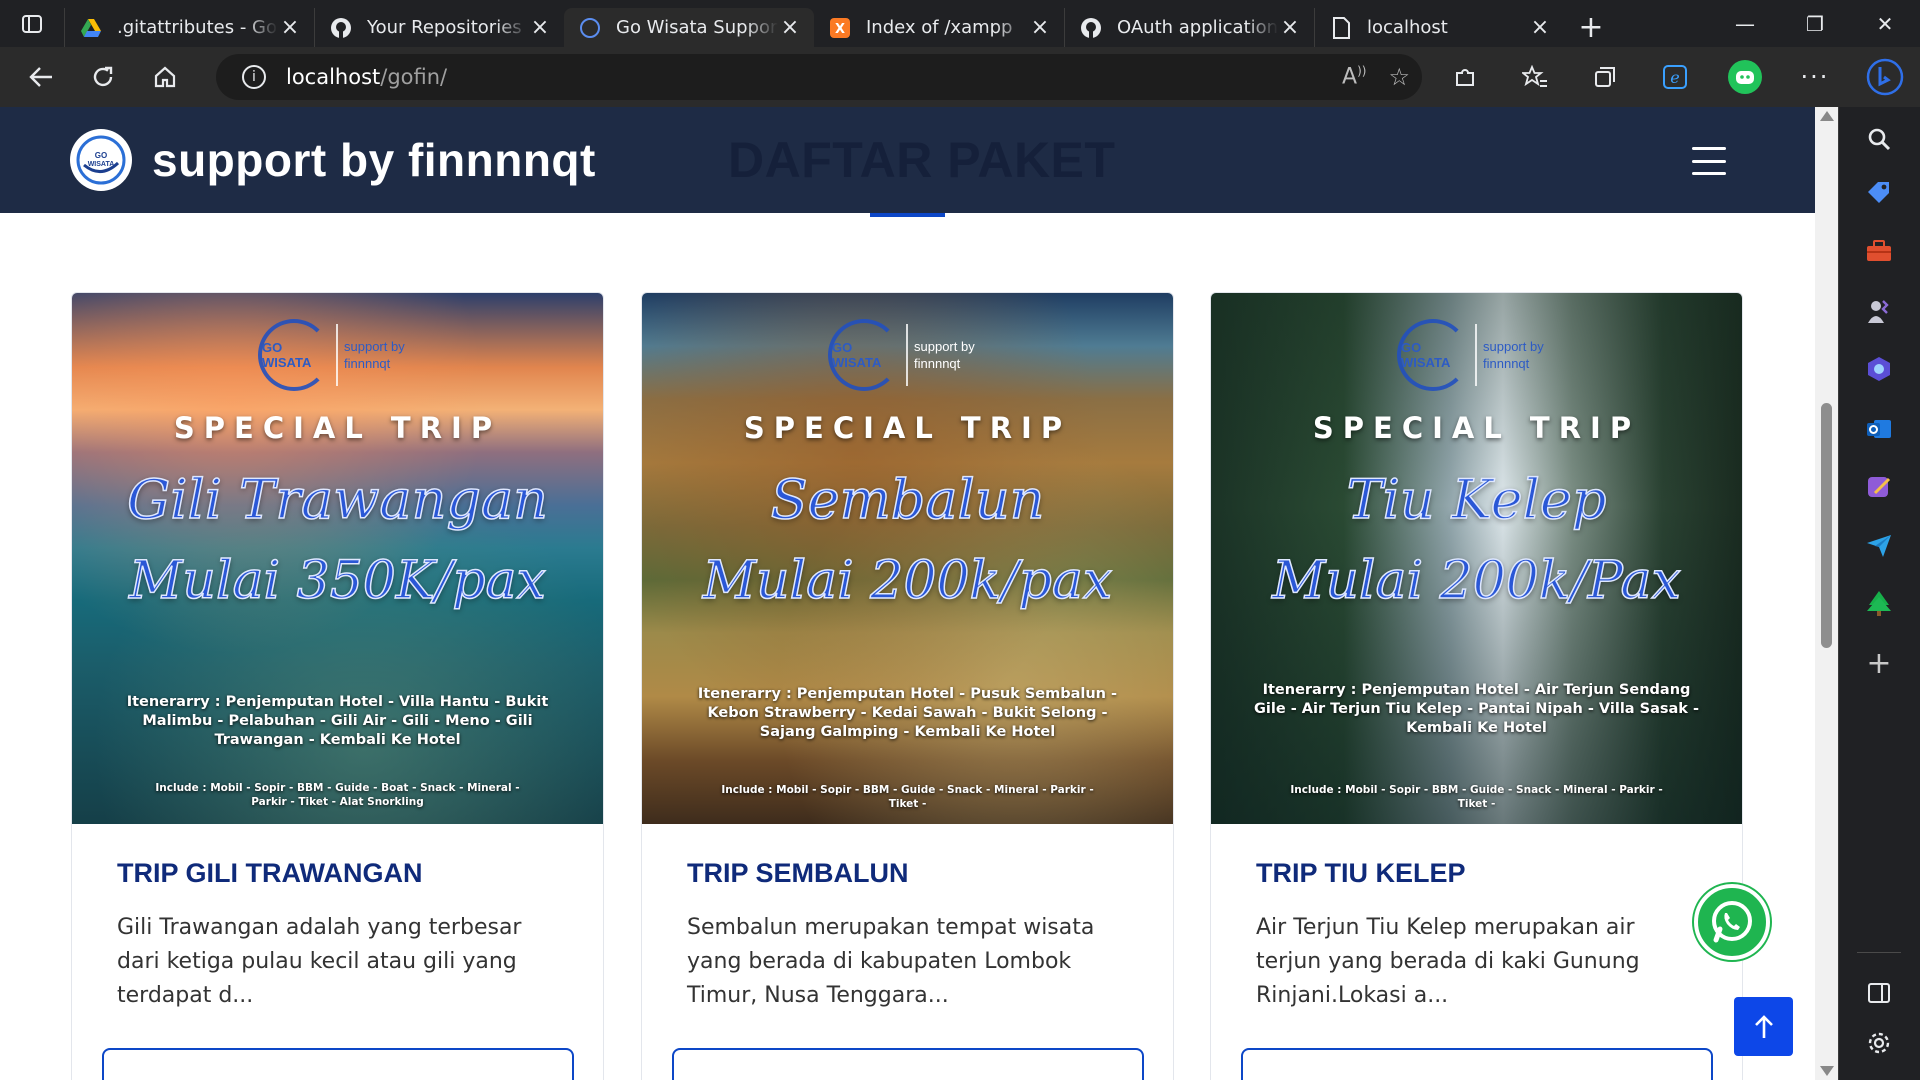 This screenshot has width=1920, height=1080. What do you see at coordinates (1879, 487) in the screenshot?
I see `sidebar-designer-icon` at bounding box center [1879, 487].